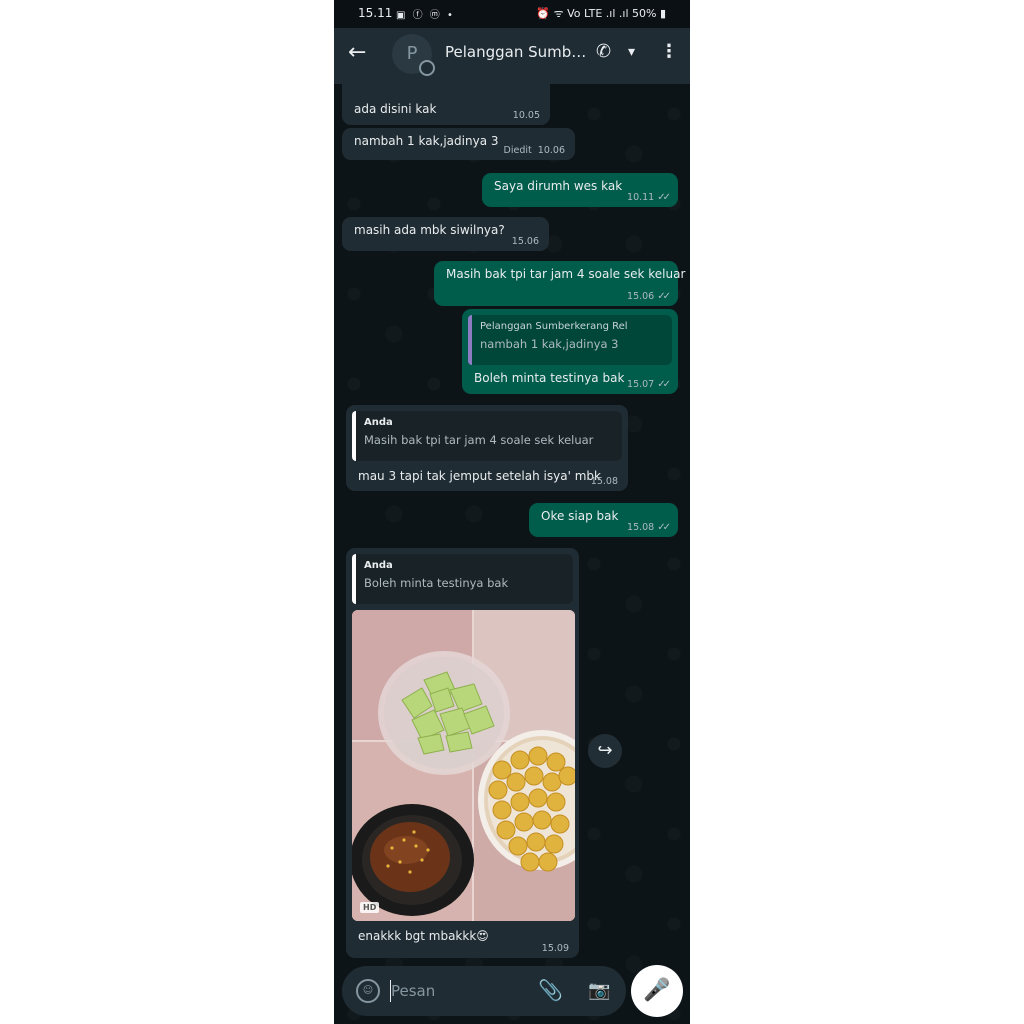 Image resolution: width=1024 pixels, height=1024 pixels. I want to click on message-time: 15.09, so click(555, 948).